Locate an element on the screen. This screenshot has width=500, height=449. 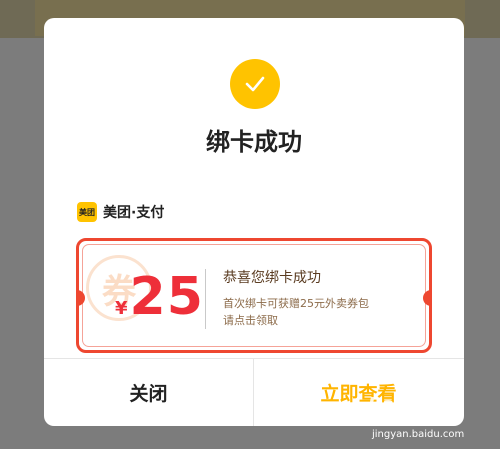
coupon-amount: ¥ 25 is located at coordinates (159, 297).